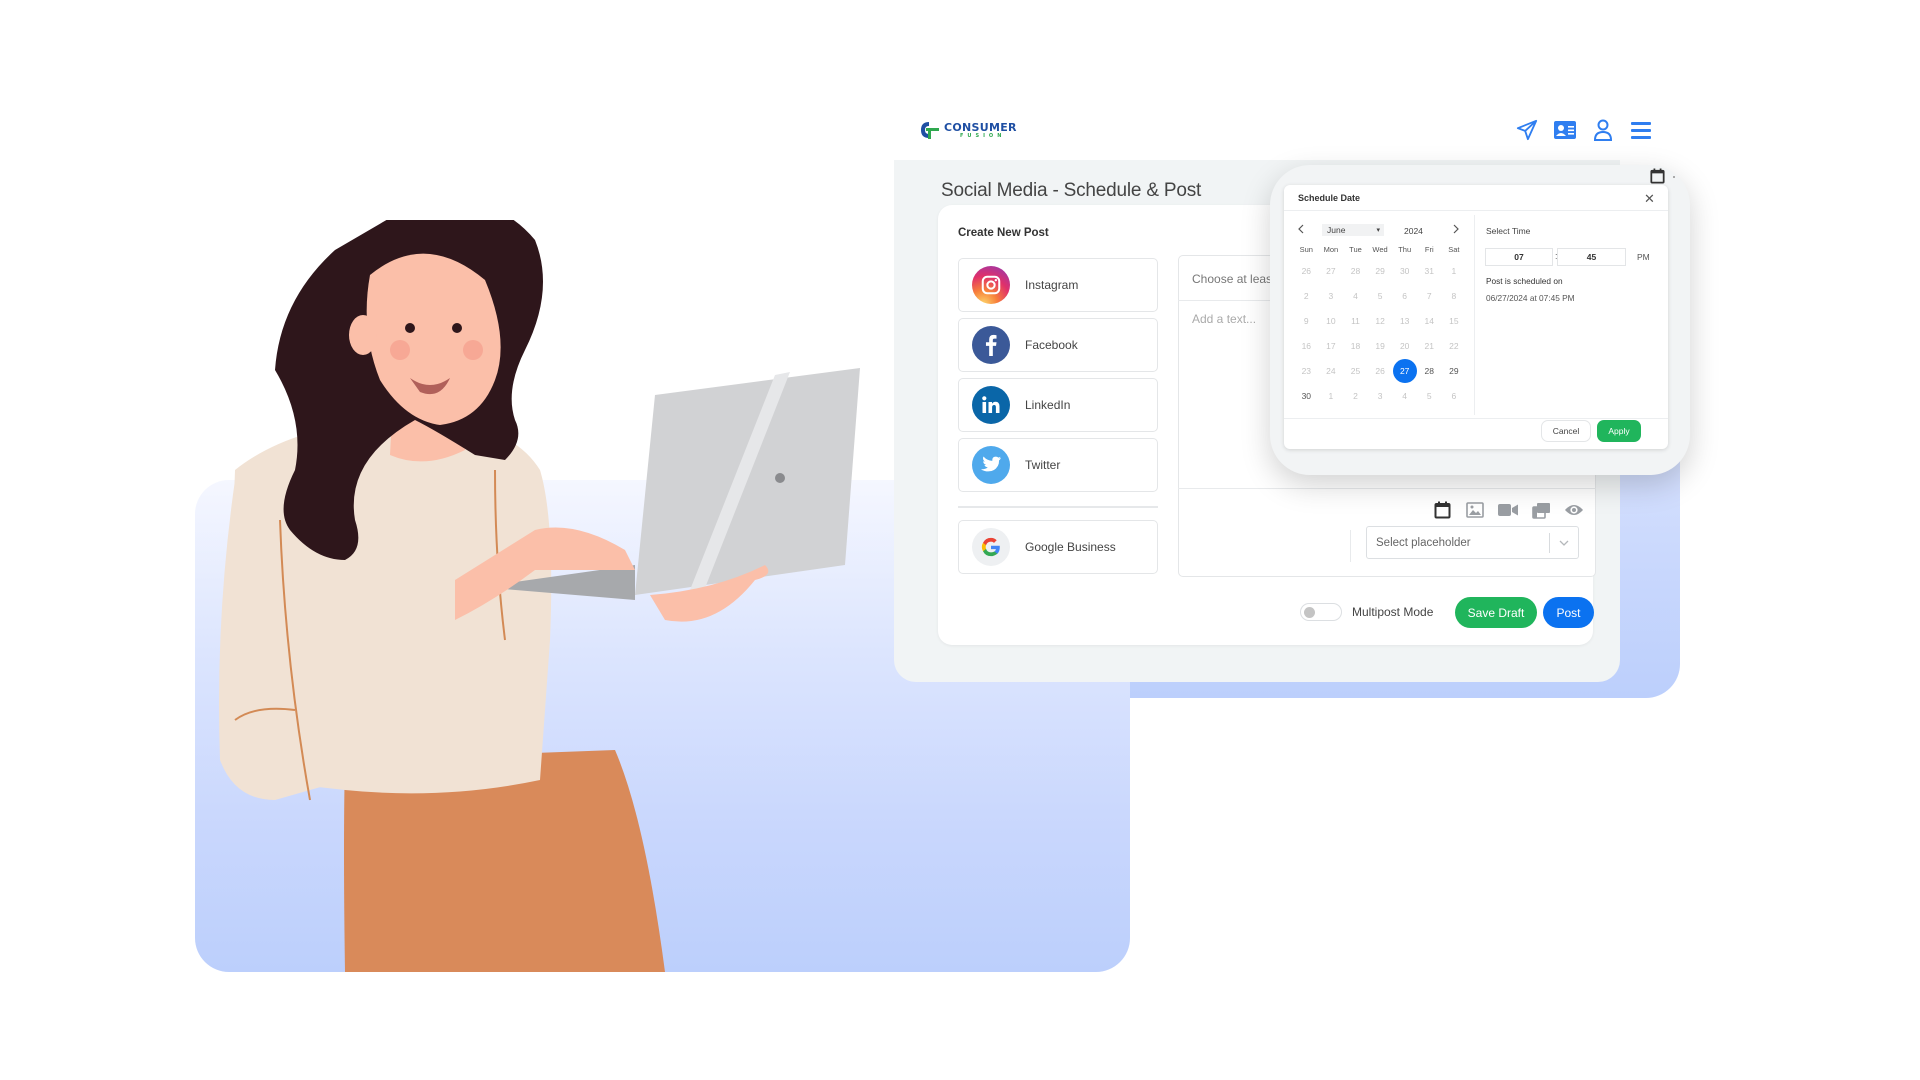  I want to click on calendar-day: 20, so click(1404, 345).